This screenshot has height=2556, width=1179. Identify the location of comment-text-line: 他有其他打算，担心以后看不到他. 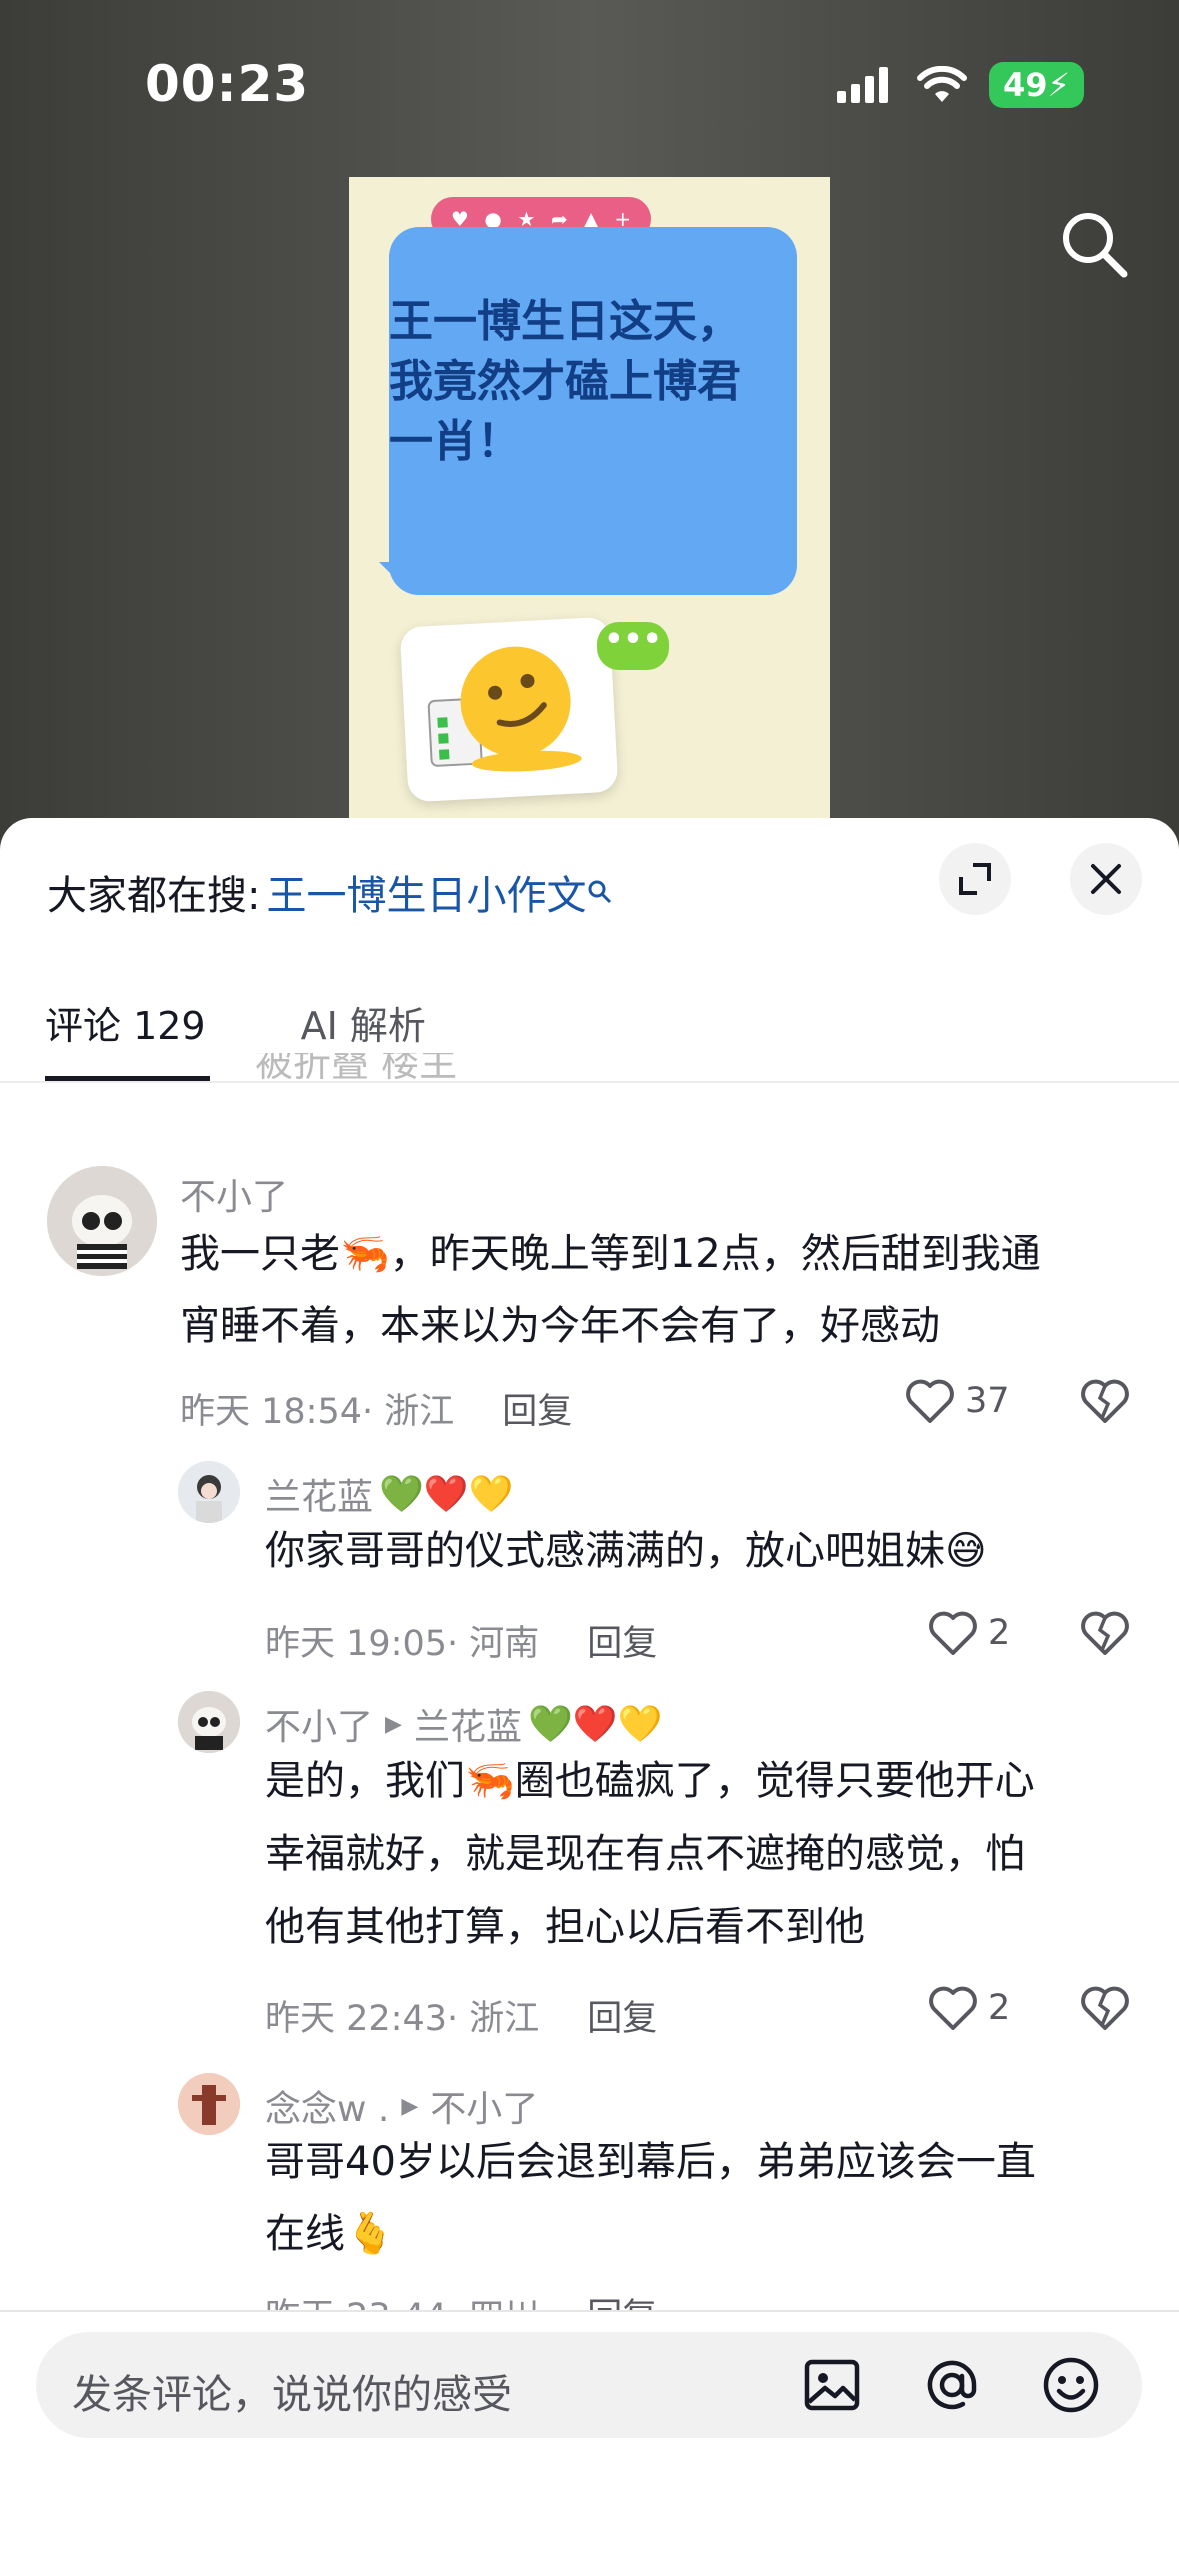
(565, 1927).